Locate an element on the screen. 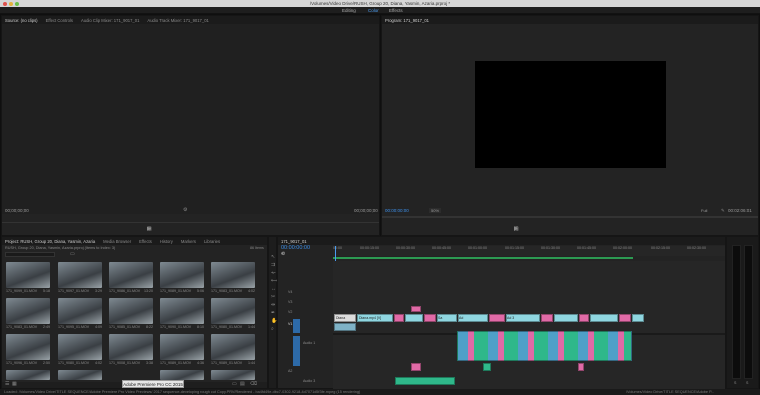 Image resolution: width=760 pixels, height=395 pixels. tab-effects: Effects is located at coordinates (145, 241).